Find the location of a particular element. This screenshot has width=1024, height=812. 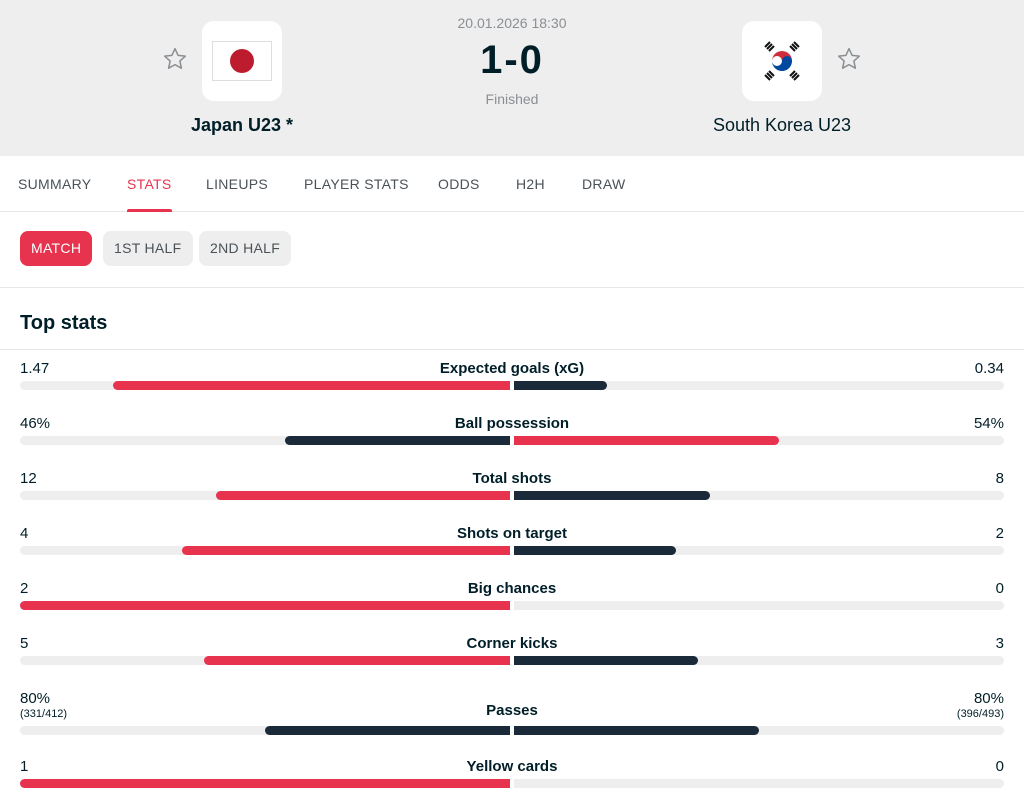

home-team-name: Japan U23 * is located at coordinates (242, 125).